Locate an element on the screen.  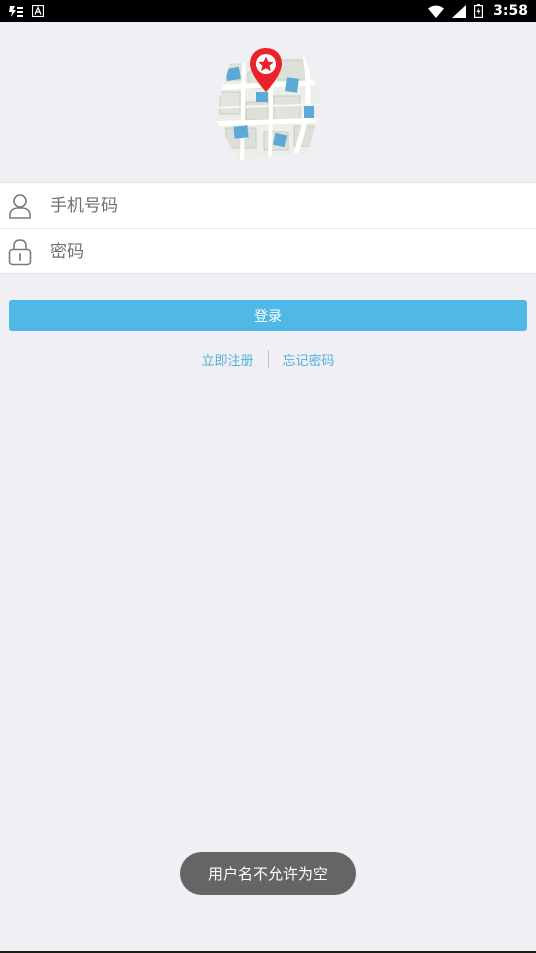
password-row is located at coordinates (268, 251).